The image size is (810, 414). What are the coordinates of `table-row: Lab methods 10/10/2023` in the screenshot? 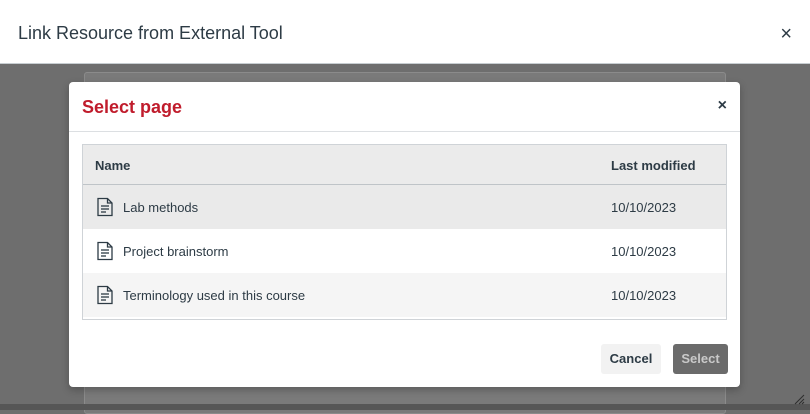 It's located at (404, 207).